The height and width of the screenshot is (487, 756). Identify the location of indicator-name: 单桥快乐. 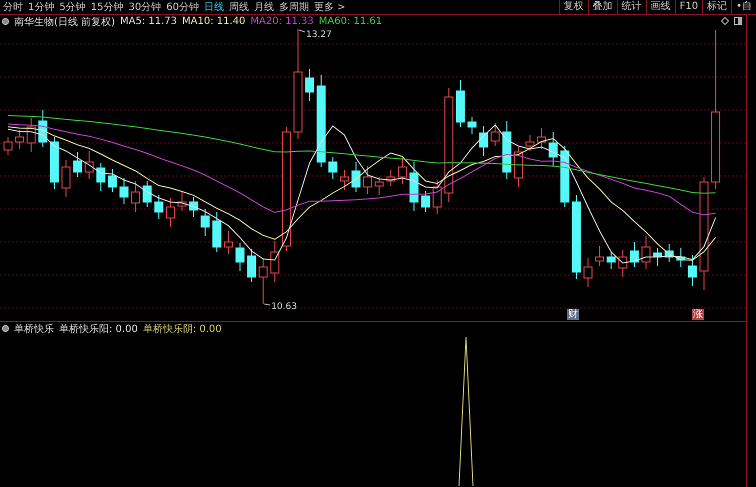
(34, 329).